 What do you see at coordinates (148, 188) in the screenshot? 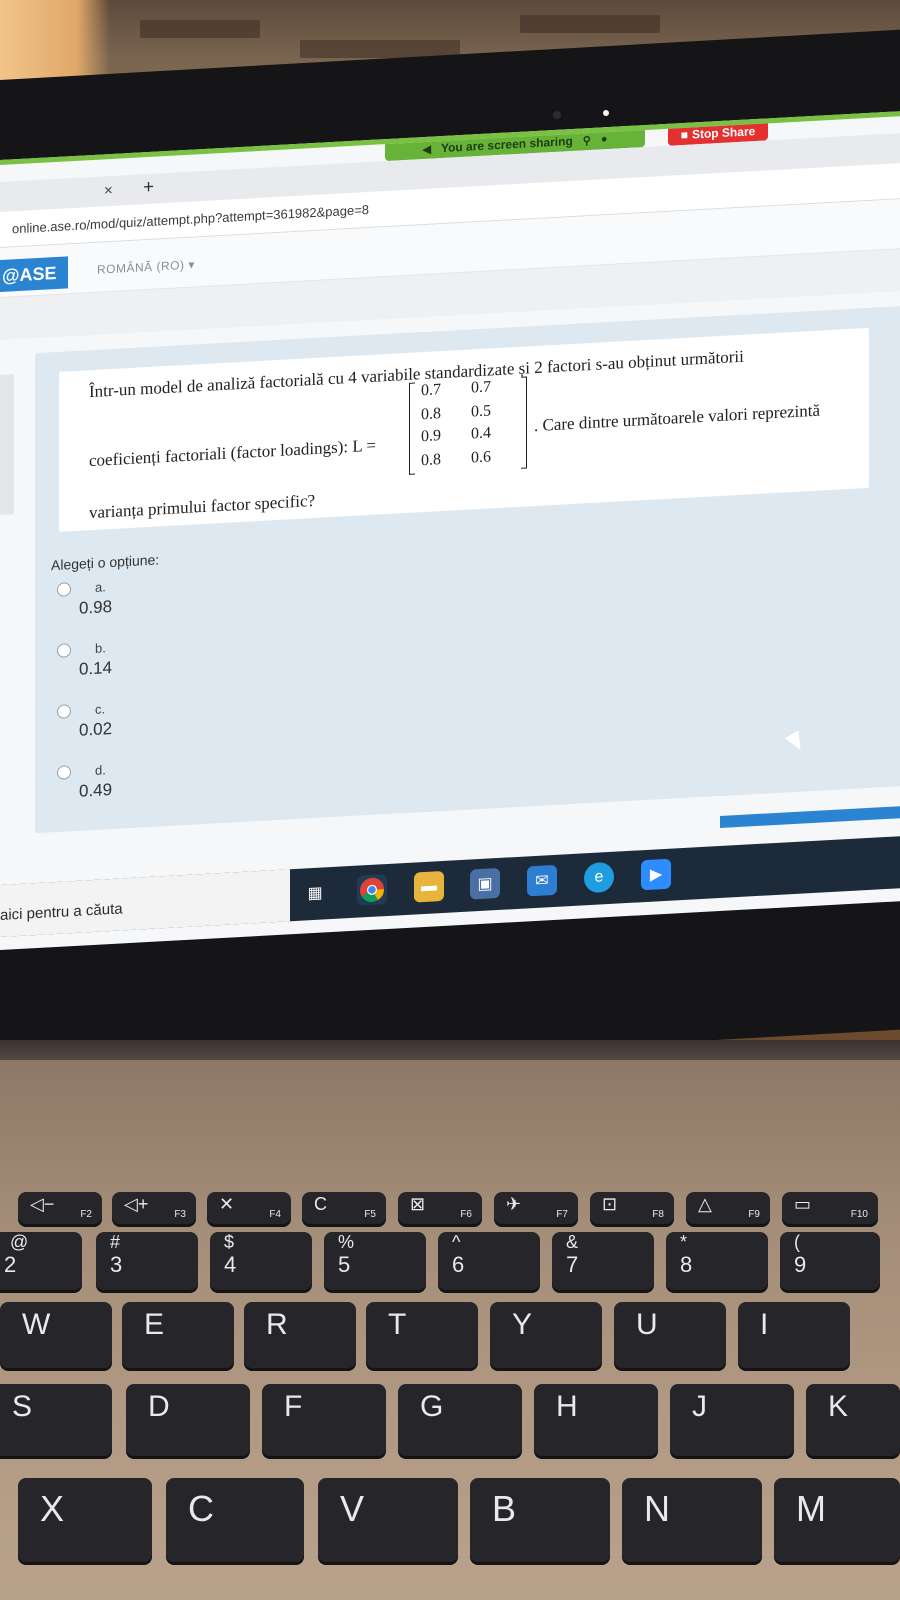
I see `new-tab-button: +` at bounding box center [148, 188].